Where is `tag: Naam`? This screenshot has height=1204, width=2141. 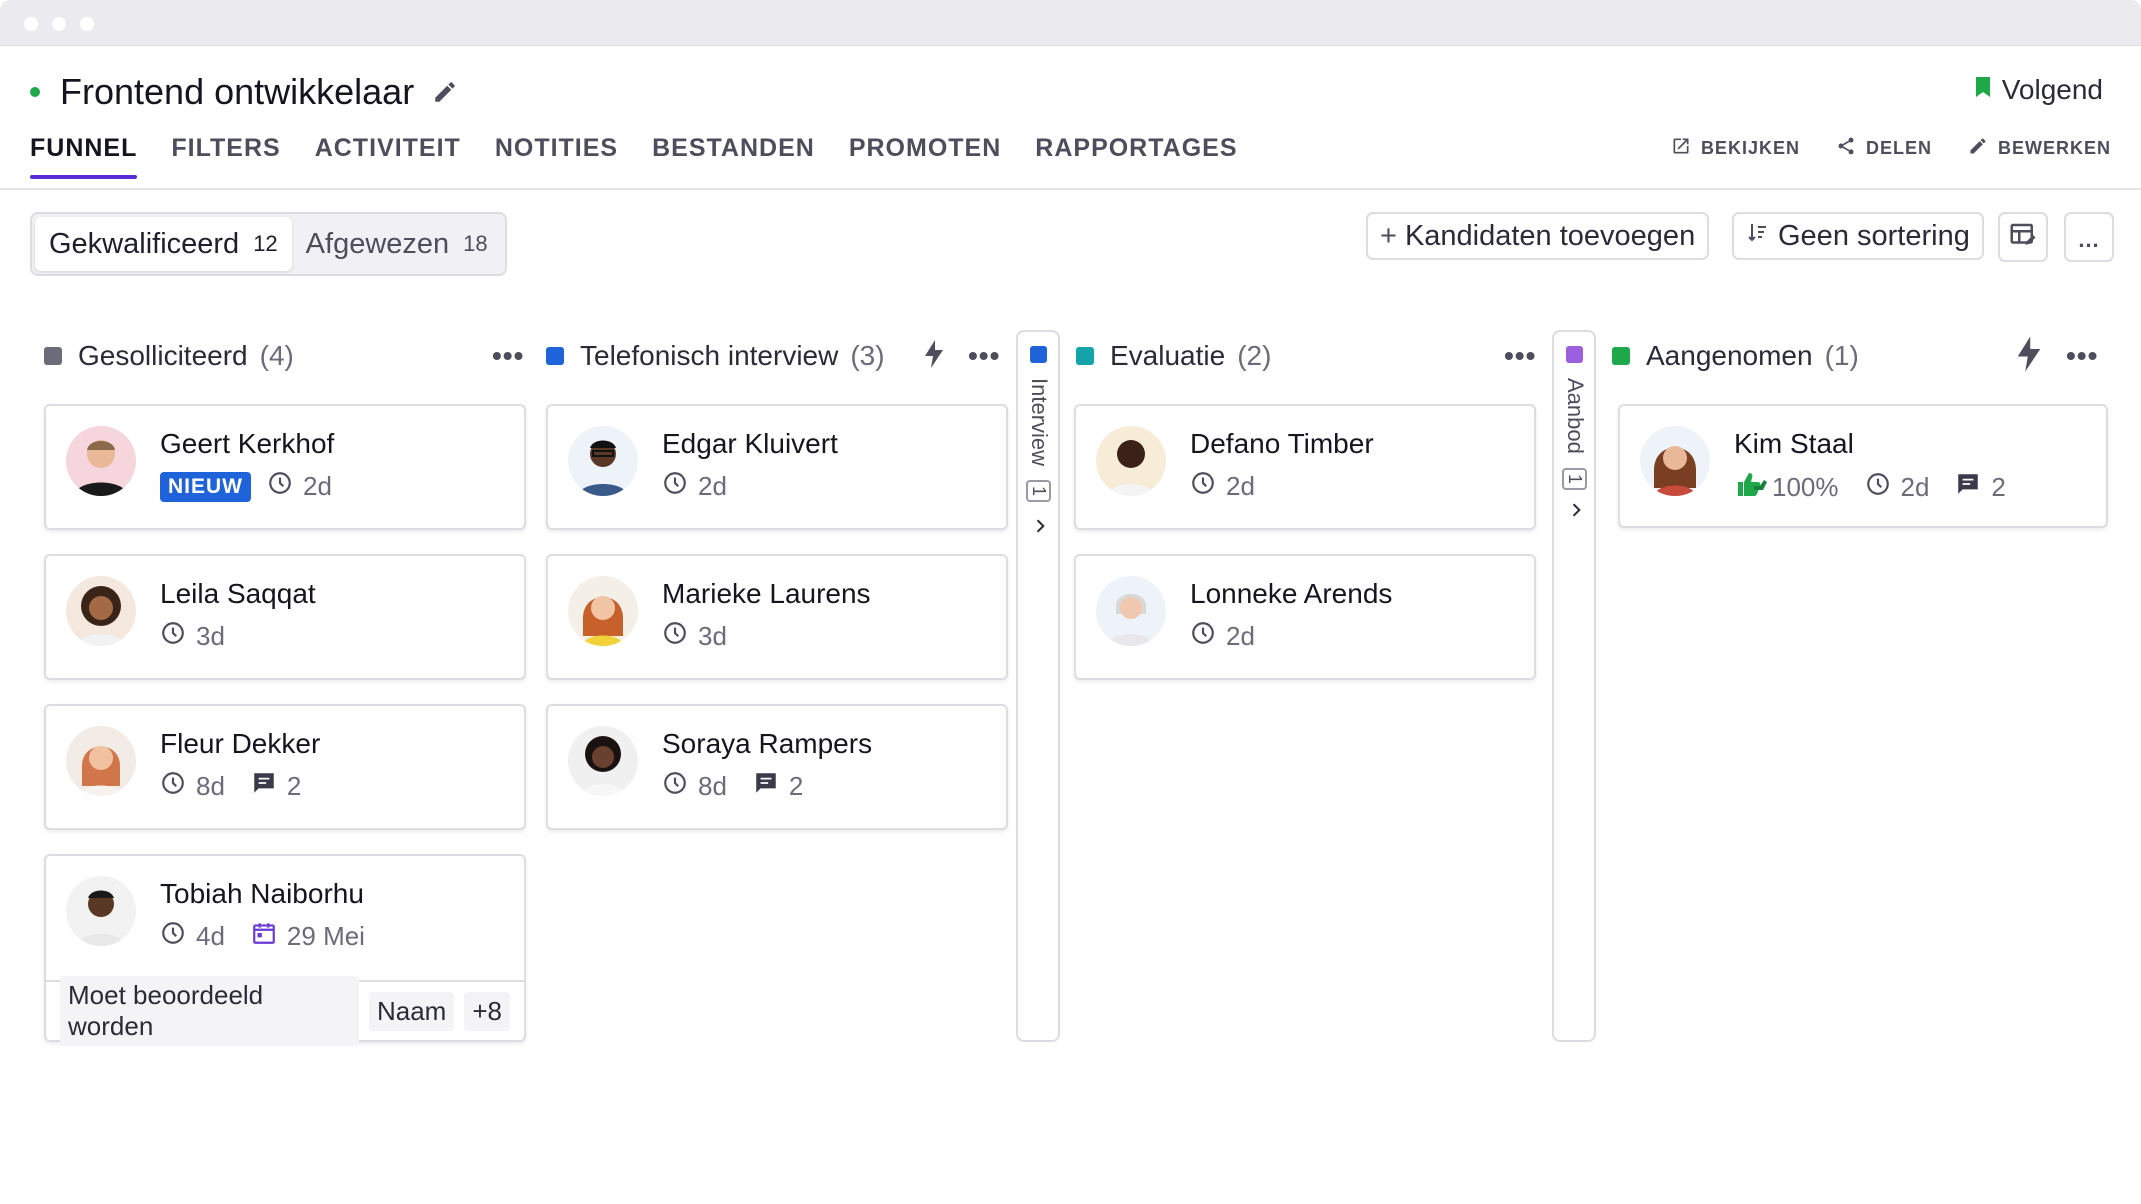 tag: Naam is located at coordinates (411, 1011).